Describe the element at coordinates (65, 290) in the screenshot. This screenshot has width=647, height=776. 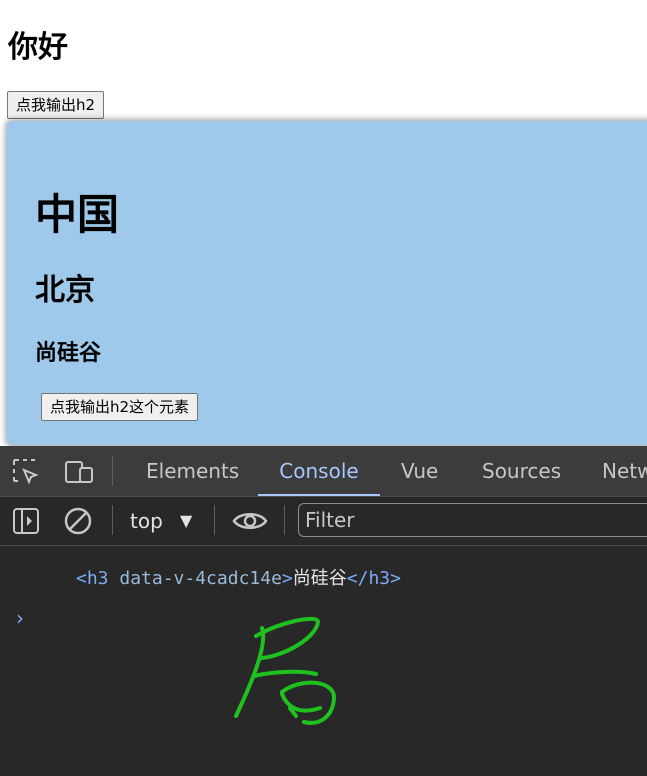
I see `card-h2-heading: 北京` at that location.